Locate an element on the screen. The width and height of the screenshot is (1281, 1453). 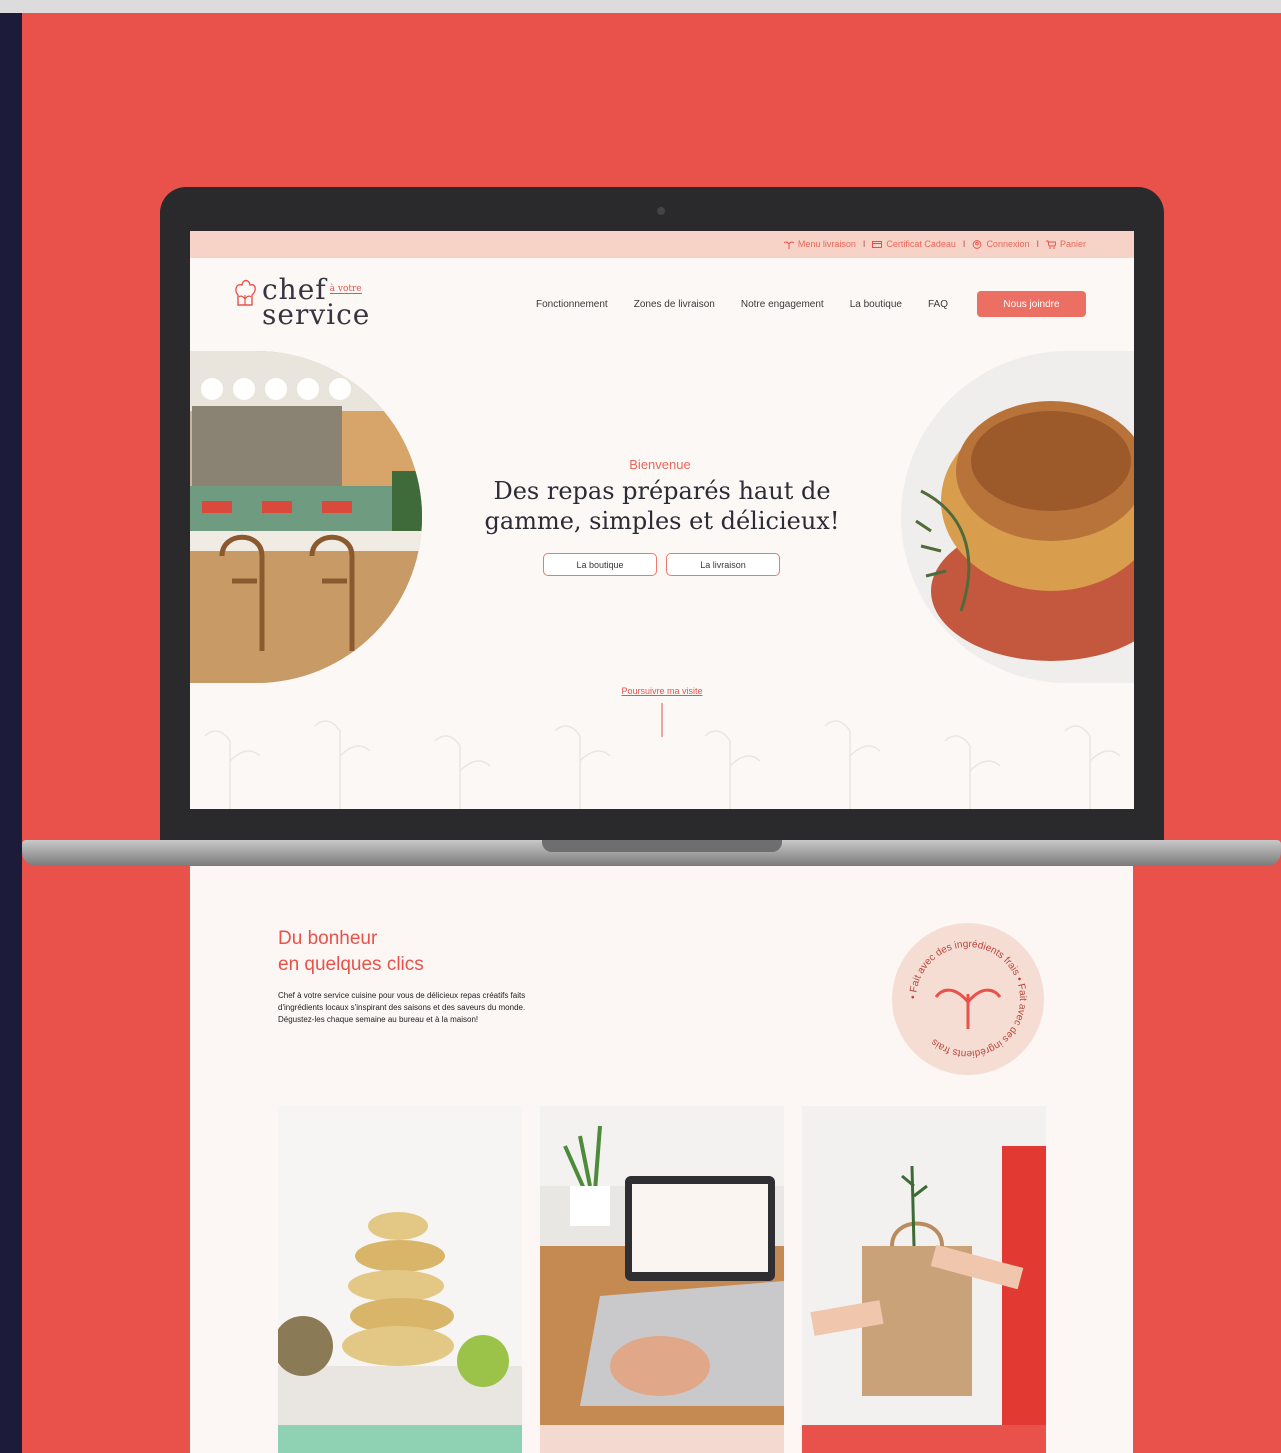
top-frame-strip is located at coordinates (640, 6).